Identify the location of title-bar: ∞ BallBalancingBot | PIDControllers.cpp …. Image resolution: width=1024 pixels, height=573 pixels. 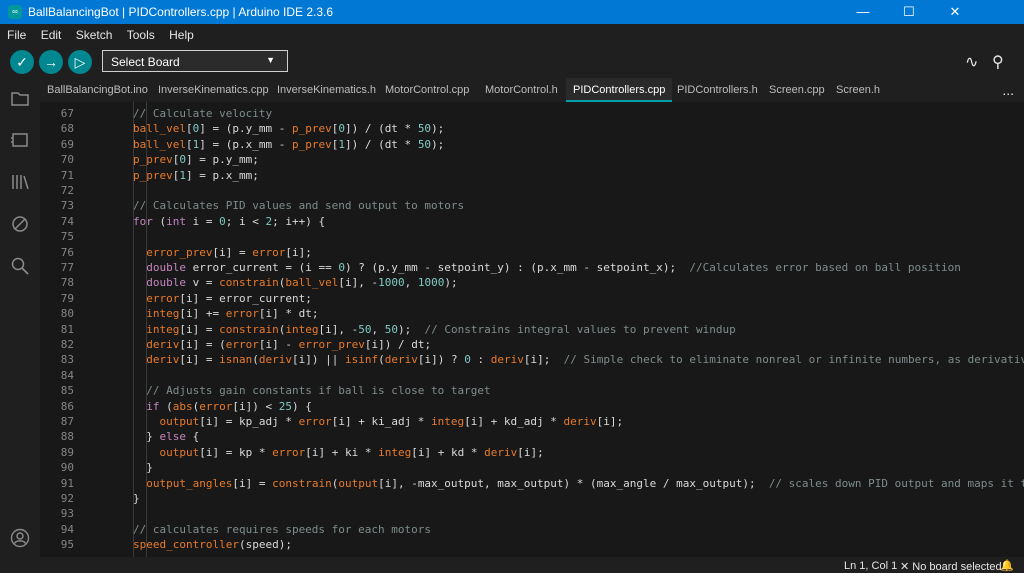
(512, 12).